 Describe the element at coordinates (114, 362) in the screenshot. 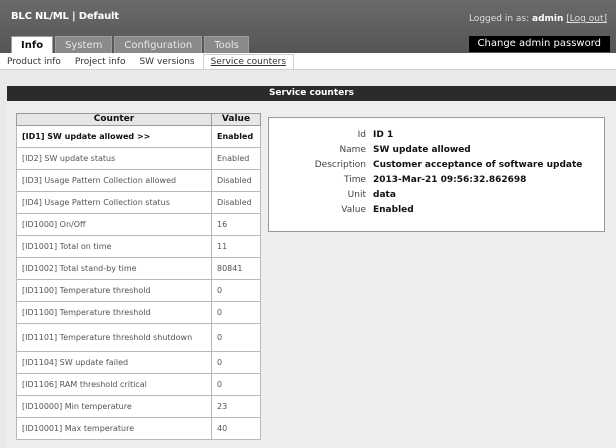

I see `counter-name-cell: [ID1104] SW update failed` at that location.